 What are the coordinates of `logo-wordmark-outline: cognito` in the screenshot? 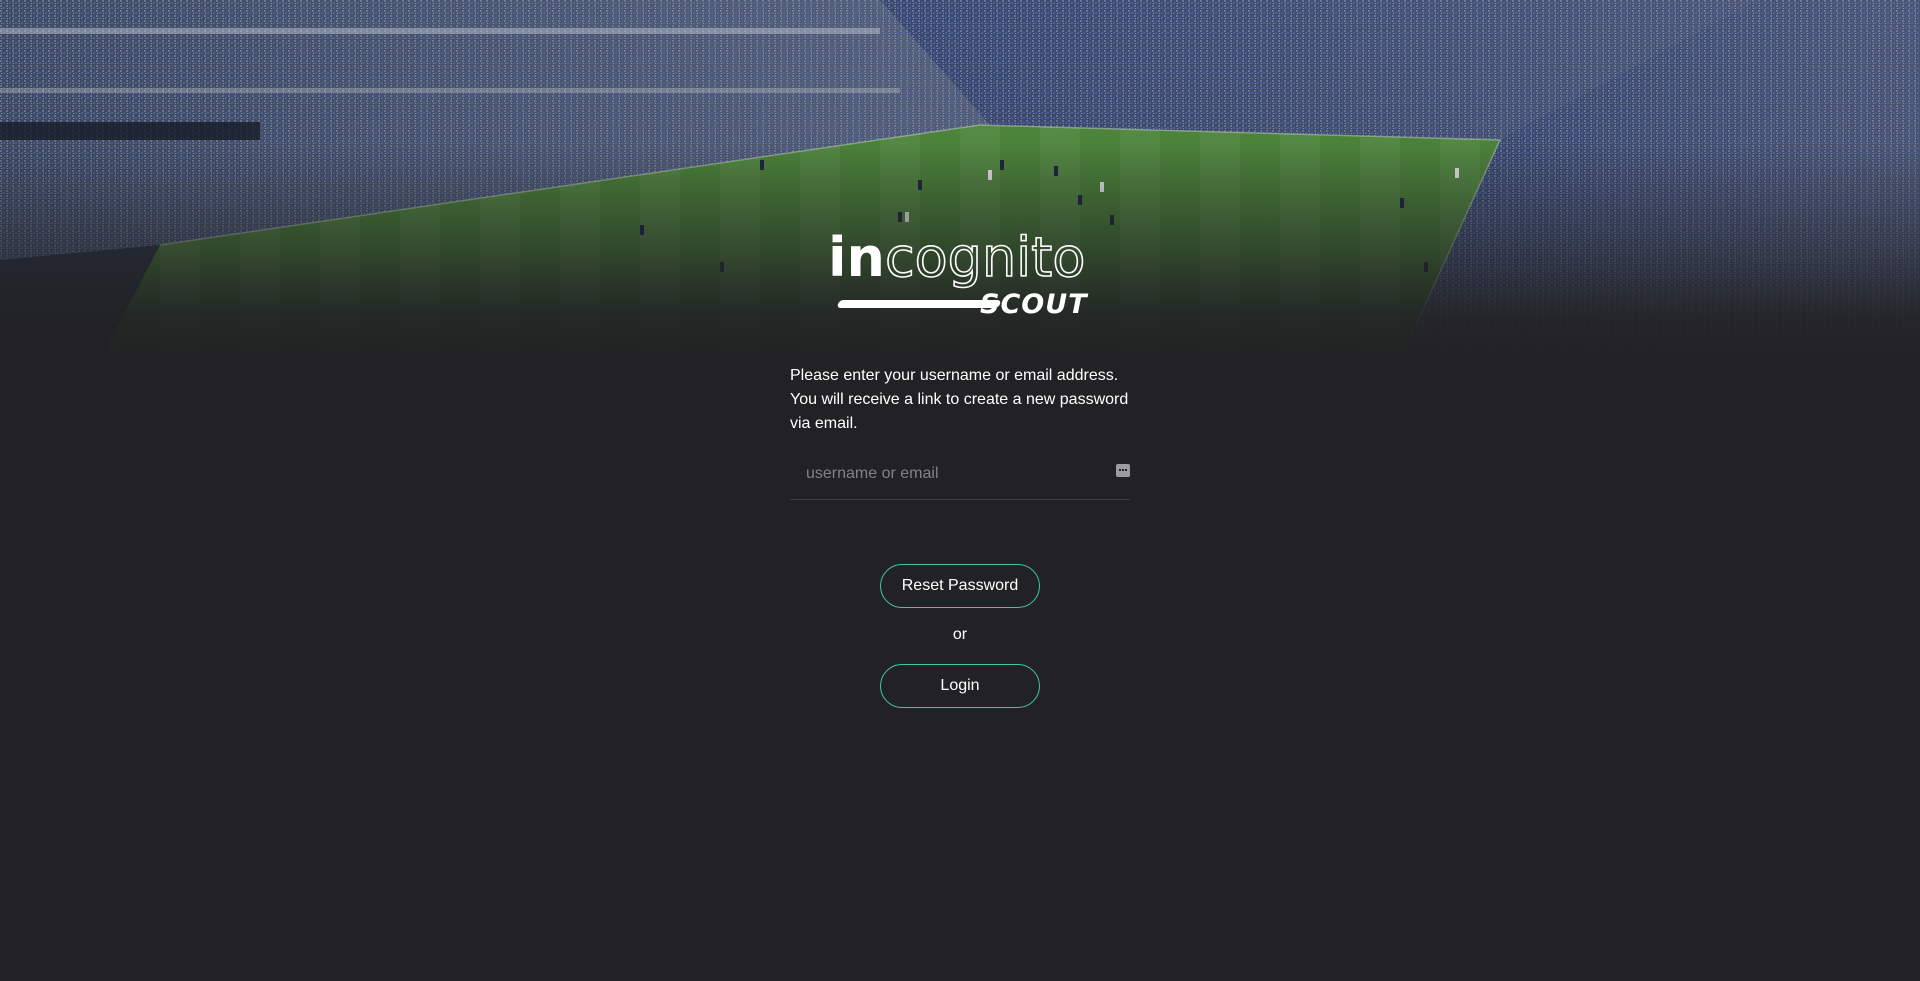 It's located at (985, 257).